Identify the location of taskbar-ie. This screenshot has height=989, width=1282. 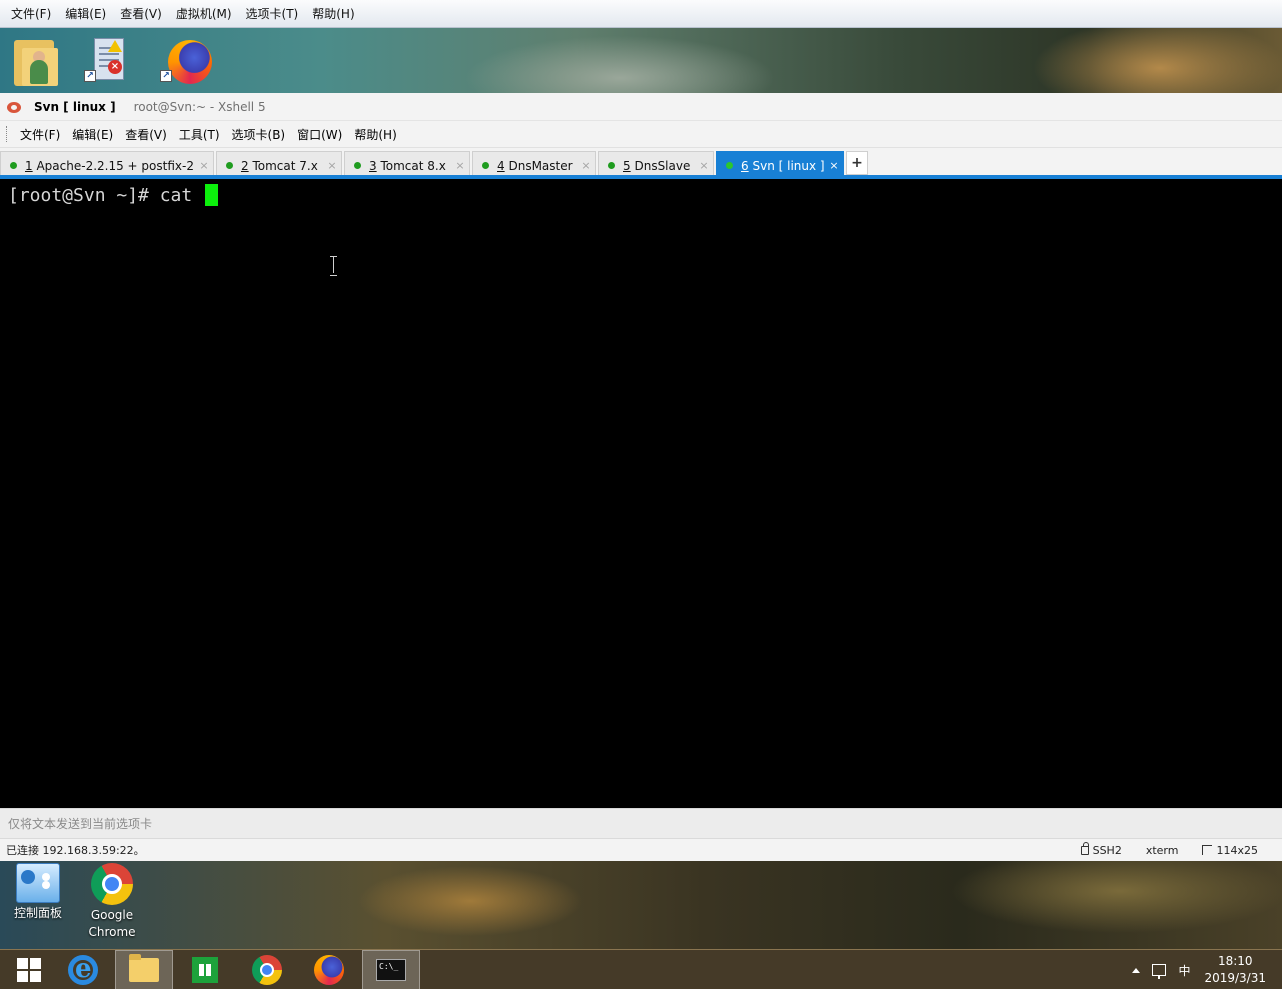
(83, 969).